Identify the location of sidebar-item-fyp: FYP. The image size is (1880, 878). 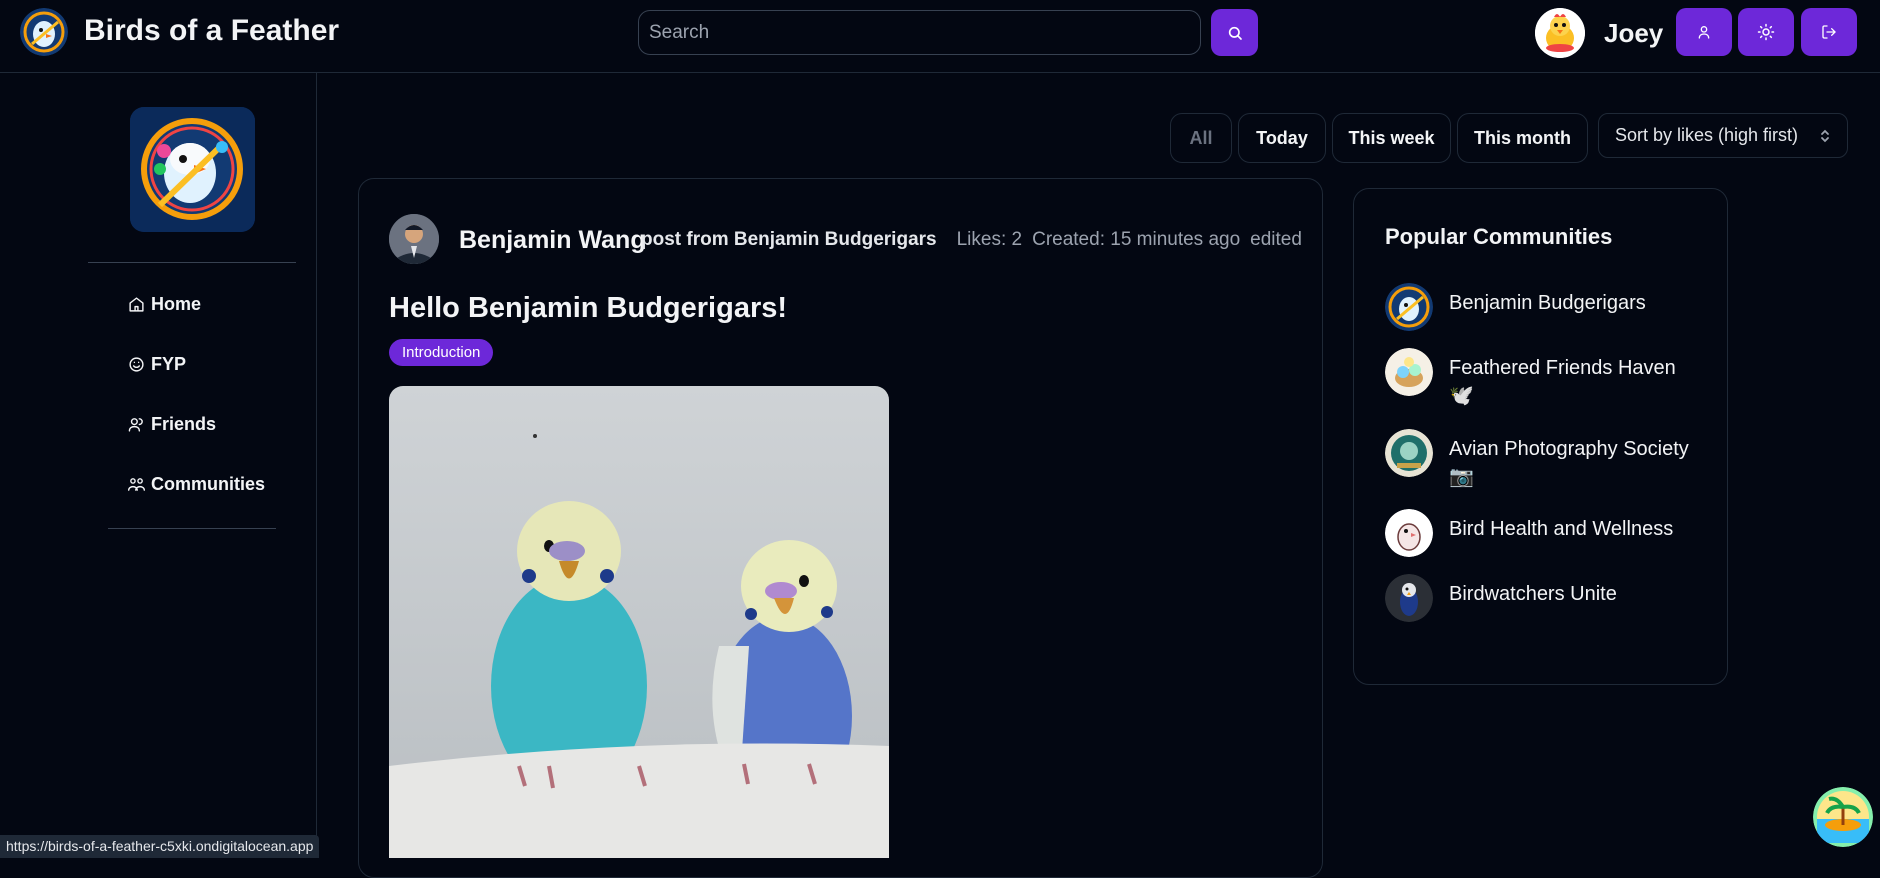
(157, 364).